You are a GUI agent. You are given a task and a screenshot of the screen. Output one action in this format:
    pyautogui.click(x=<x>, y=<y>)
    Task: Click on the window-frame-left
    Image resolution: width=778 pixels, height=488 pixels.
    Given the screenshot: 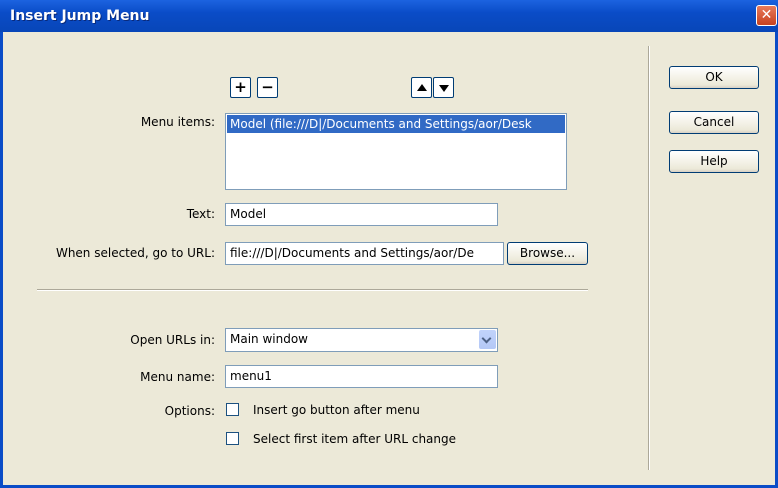 What is the action you would take?
    pyautogui.click(x=1, y=260)
    